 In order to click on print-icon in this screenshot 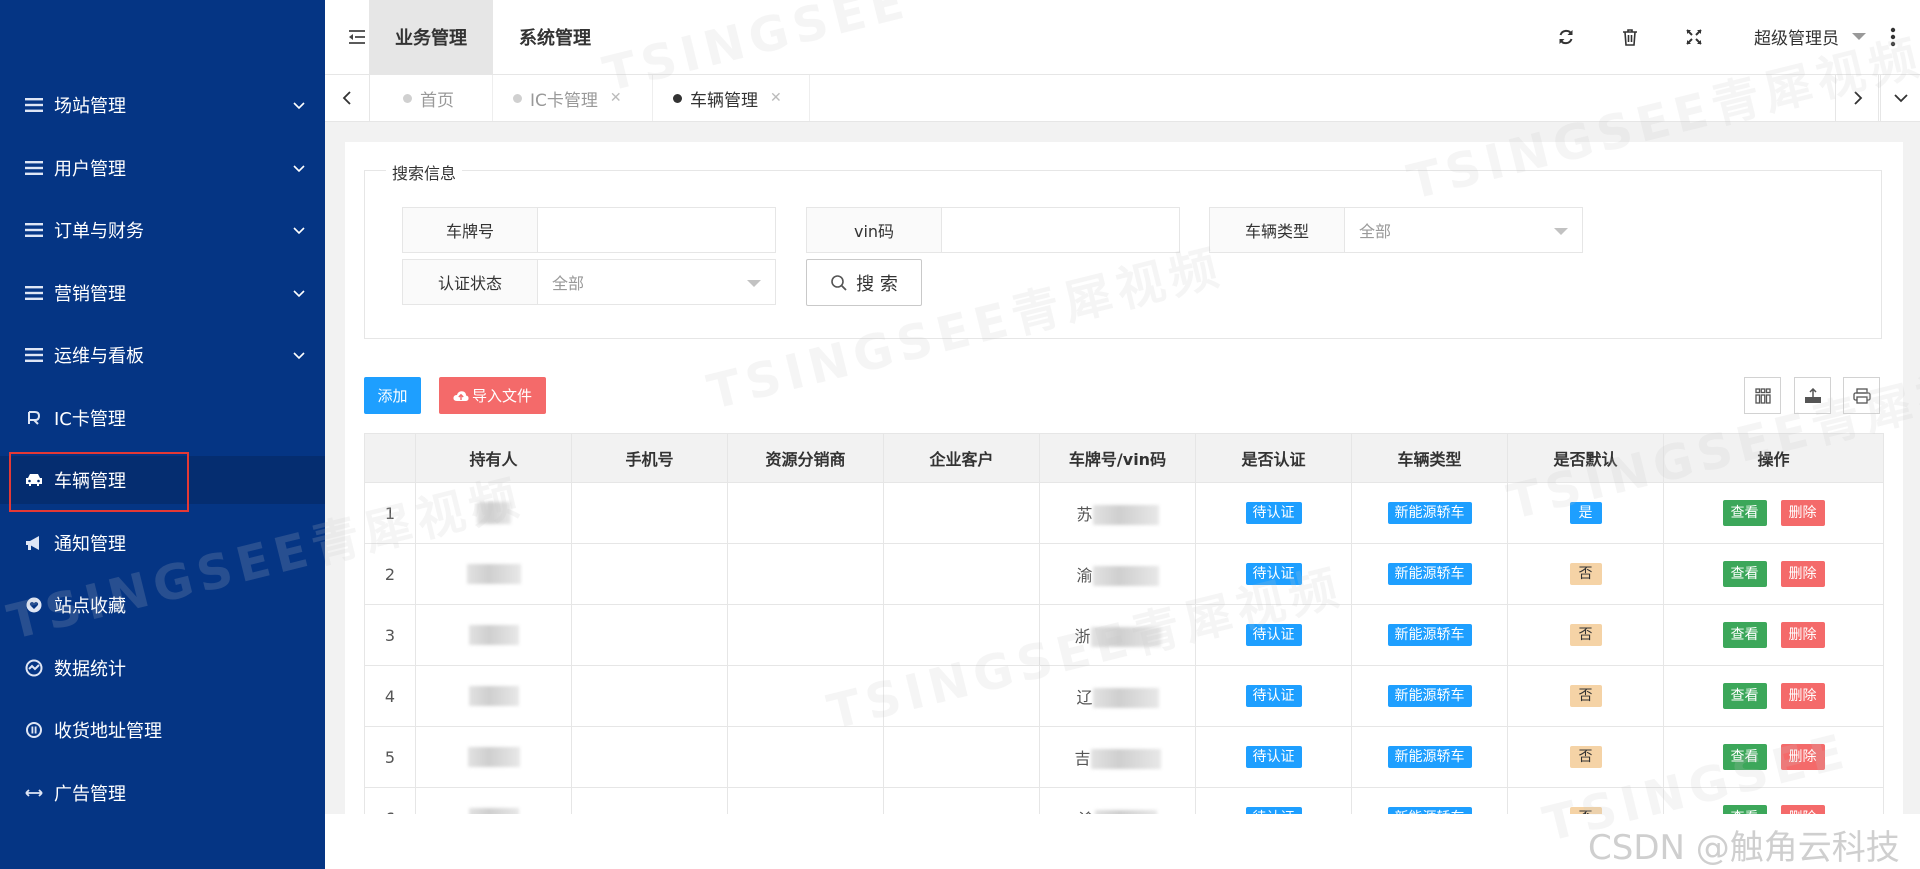, I will do `click(1861, 395)`.